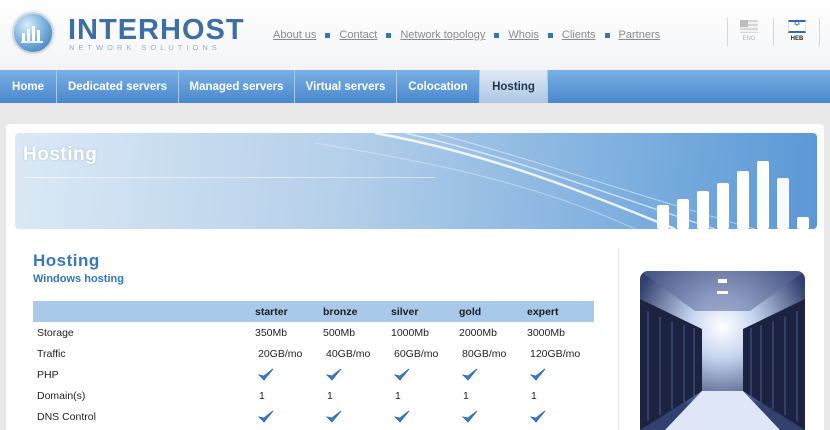  What do you see at coordinates (797, 26) in the screenshot?
I see `israel-flag-icon` at bounding box center [797, 26].